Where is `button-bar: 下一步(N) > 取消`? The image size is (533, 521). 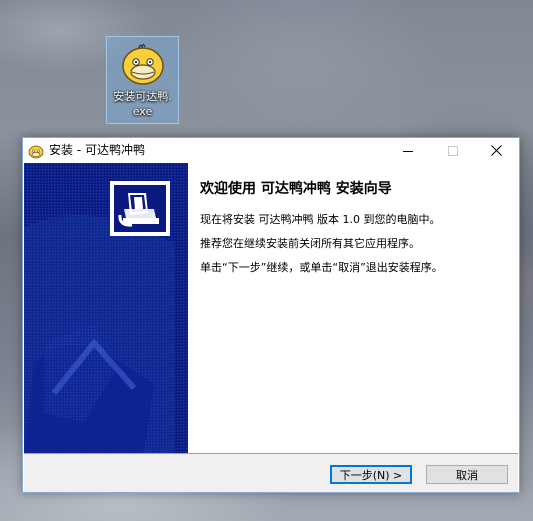
button-bar: 下一步(N) > 取消 is located at coordinates (271, 473).